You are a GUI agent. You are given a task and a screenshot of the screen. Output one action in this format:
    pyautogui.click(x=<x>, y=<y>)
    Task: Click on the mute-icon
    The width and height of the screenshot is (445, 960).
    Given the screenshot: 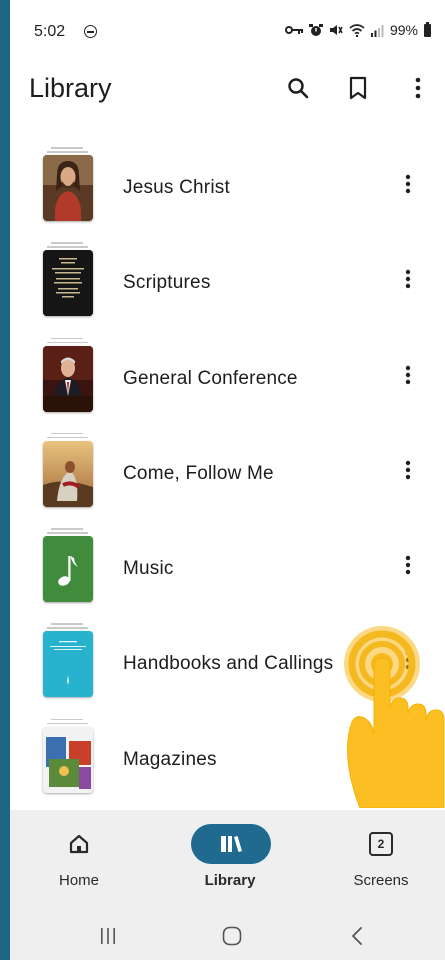 What is the action you would take?
    pyautogui.click(x=336, y=30)
    